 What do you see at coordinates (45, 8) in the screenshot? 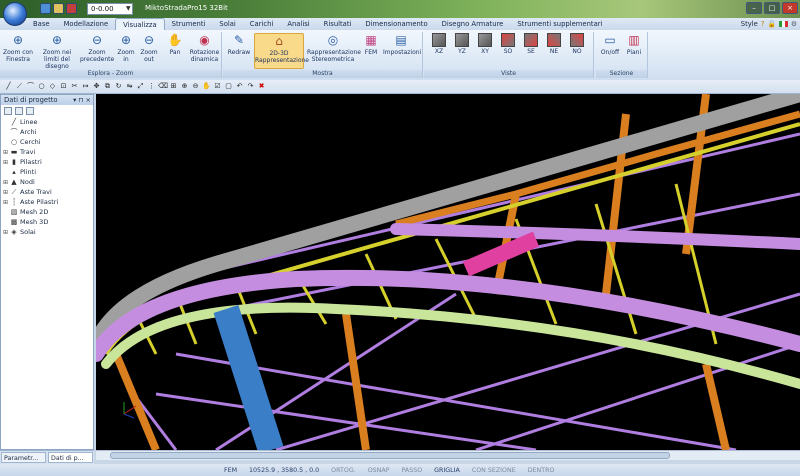
I see `save-icon` at bounding box center [45, 8].